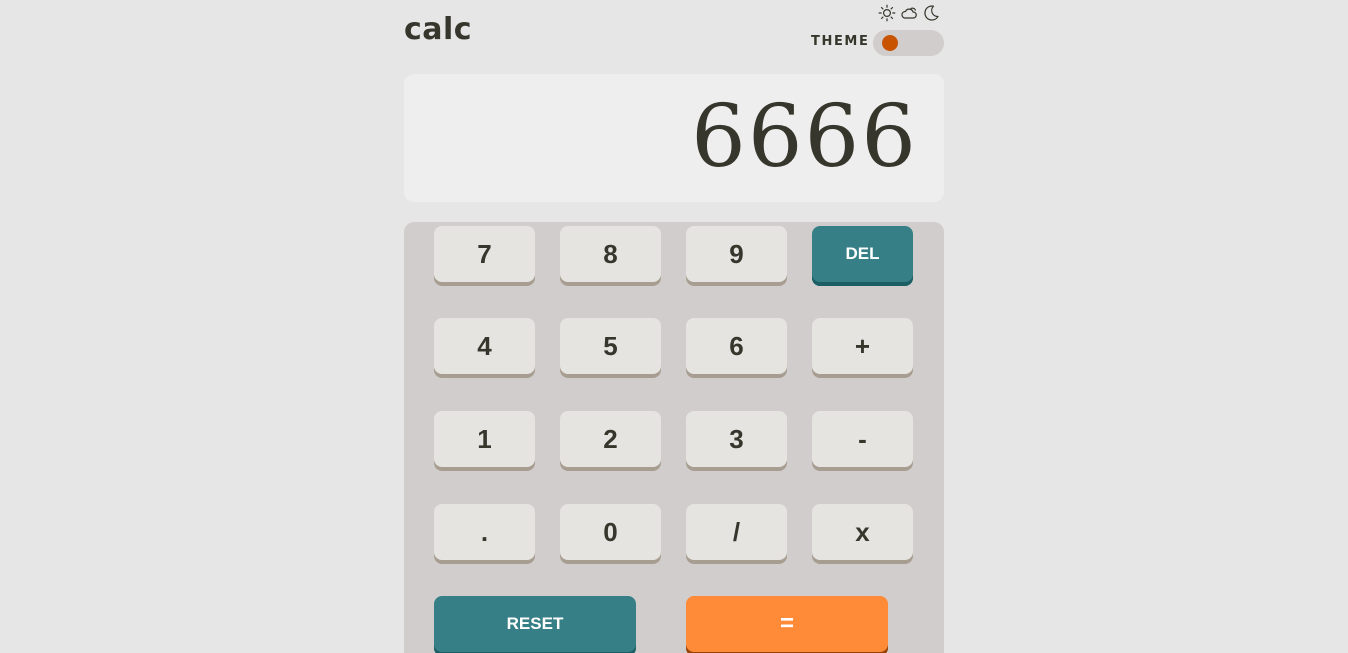 Image resolution: width=1348 pixels, height=653 pixels. I want to click on app-logo: calc, so click(438, 29).